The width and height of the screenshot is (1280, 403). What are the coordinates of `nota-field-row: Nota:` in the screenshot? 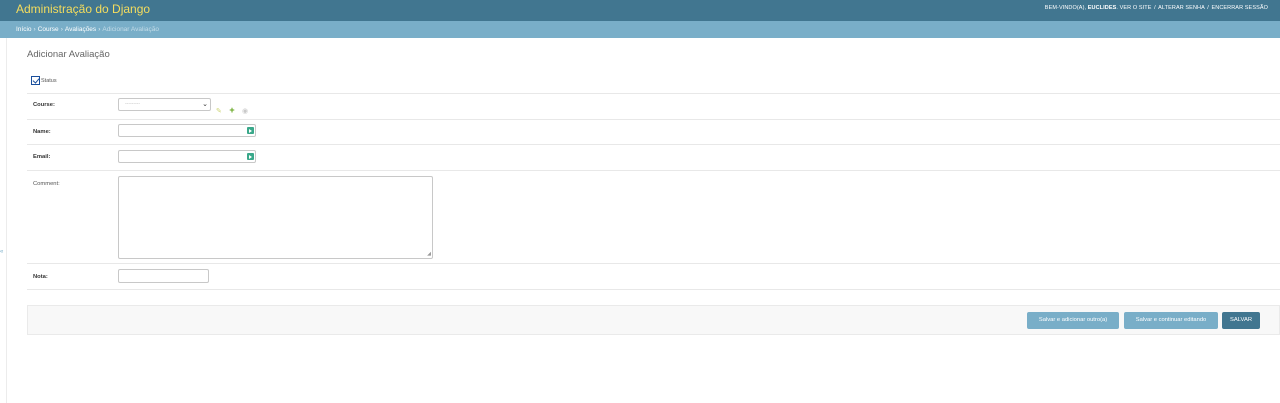 It's located at (653, 277).